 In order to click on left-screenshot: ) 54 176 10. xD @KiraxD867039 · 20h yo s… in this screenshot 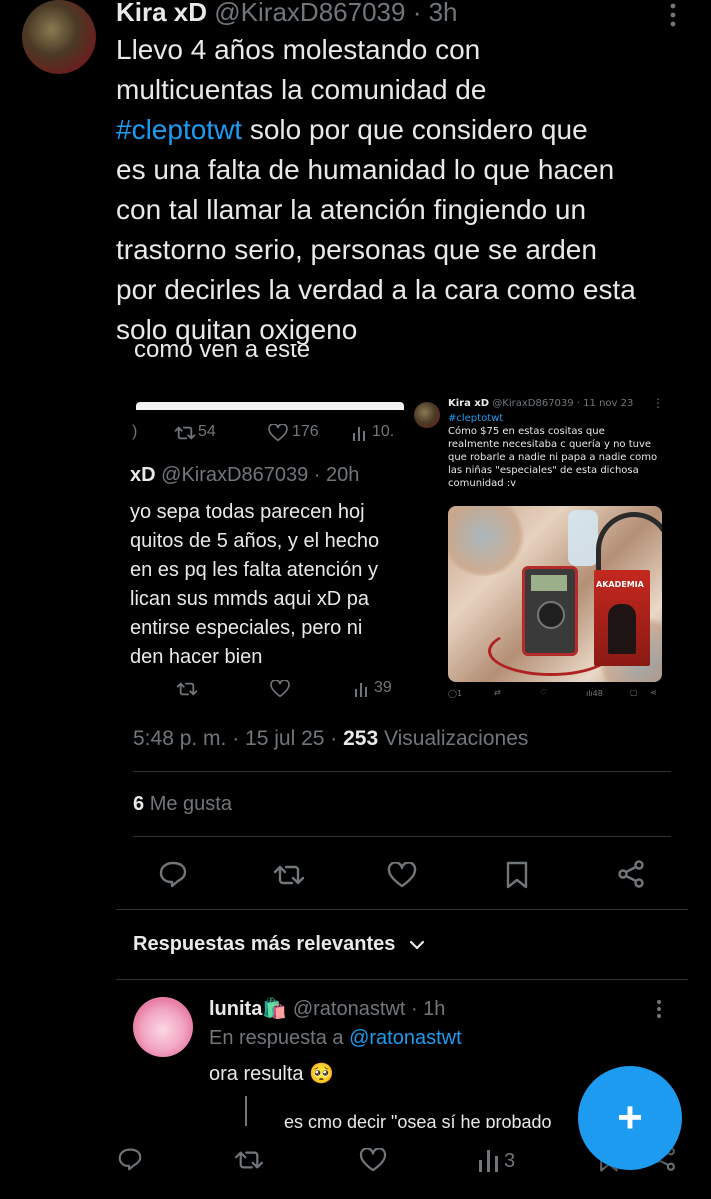, I will do `click(259, 554)`.